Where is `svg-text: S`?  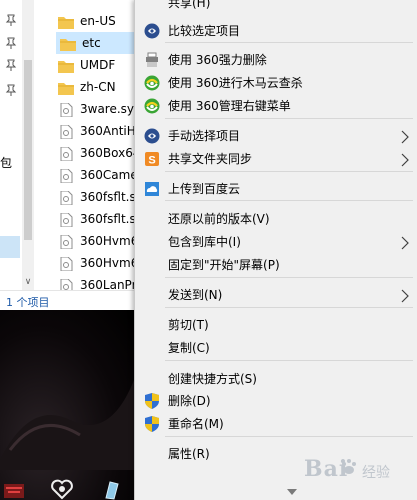 svg-text: S is located at coordinates (151, 161).